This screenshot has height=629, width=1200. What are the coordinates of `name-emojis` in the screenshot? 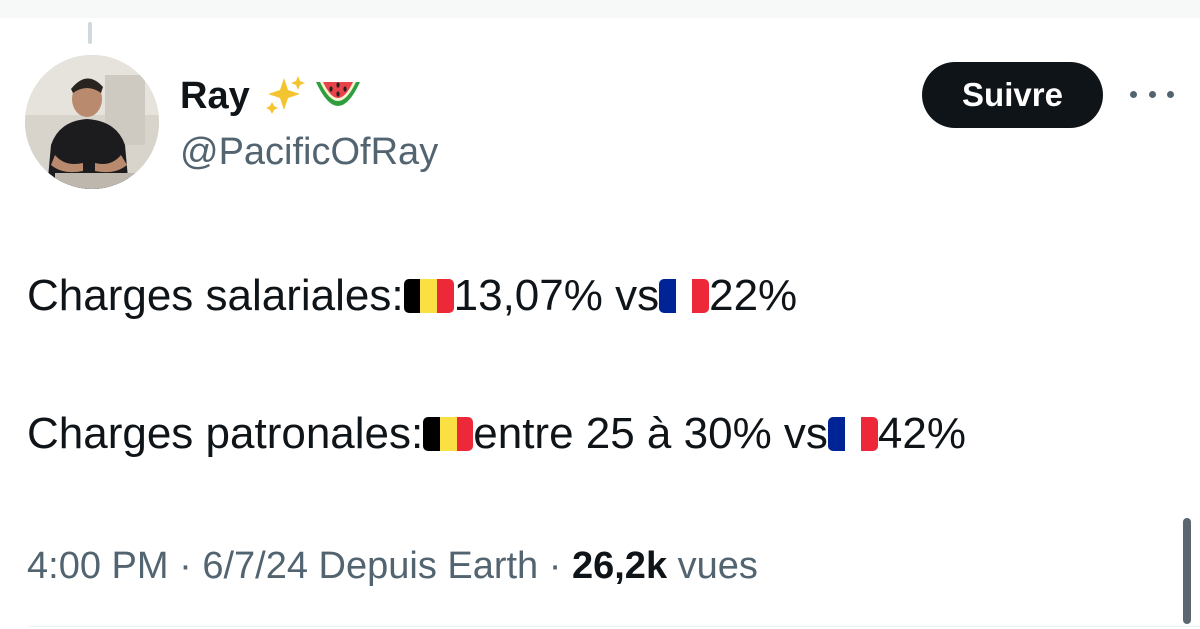 It's located at (313, 96).